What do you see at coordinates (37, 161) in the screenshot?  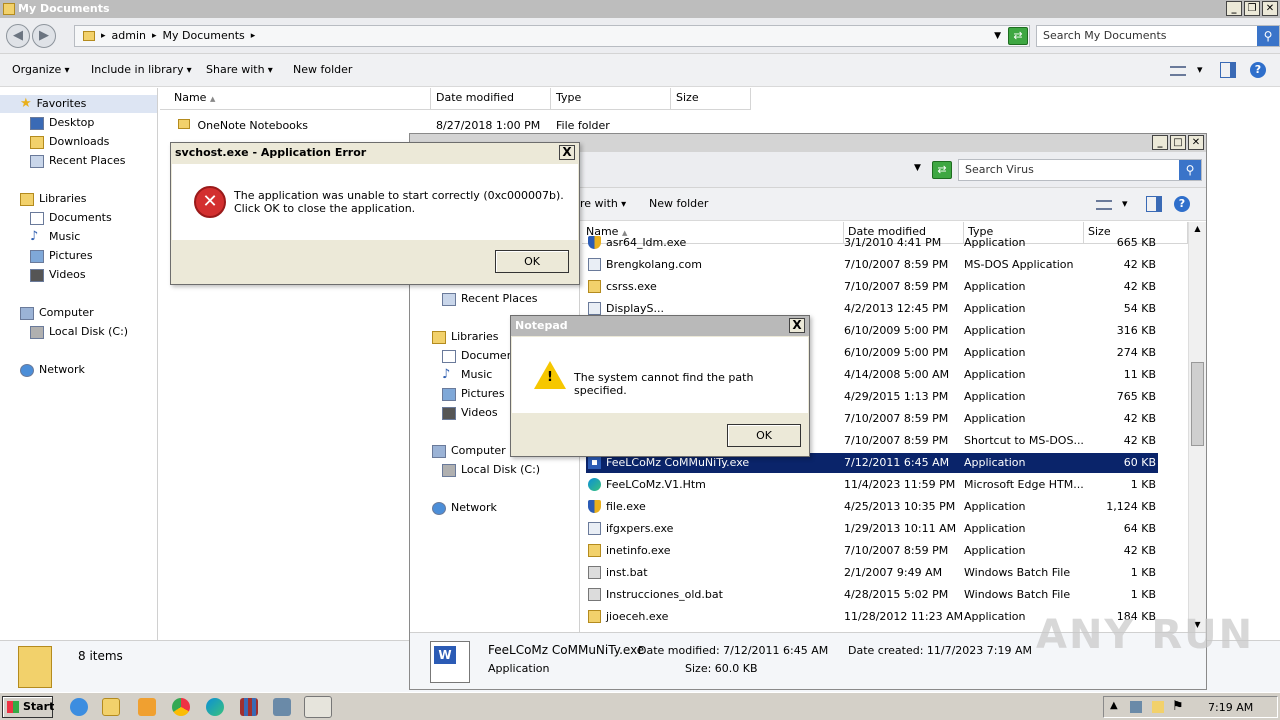 I see `recent-places-icon` at bounding box center [37, 161].